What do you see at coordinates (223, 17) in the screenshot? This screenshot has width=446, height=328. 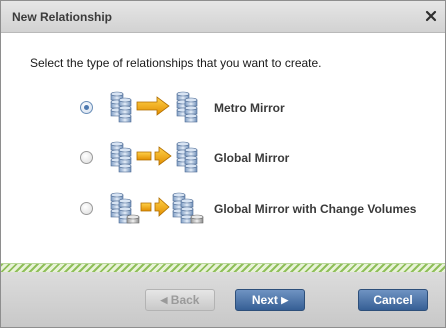 I see `dialog-titlebar: New Relationship` at bounding box center [223, 17].